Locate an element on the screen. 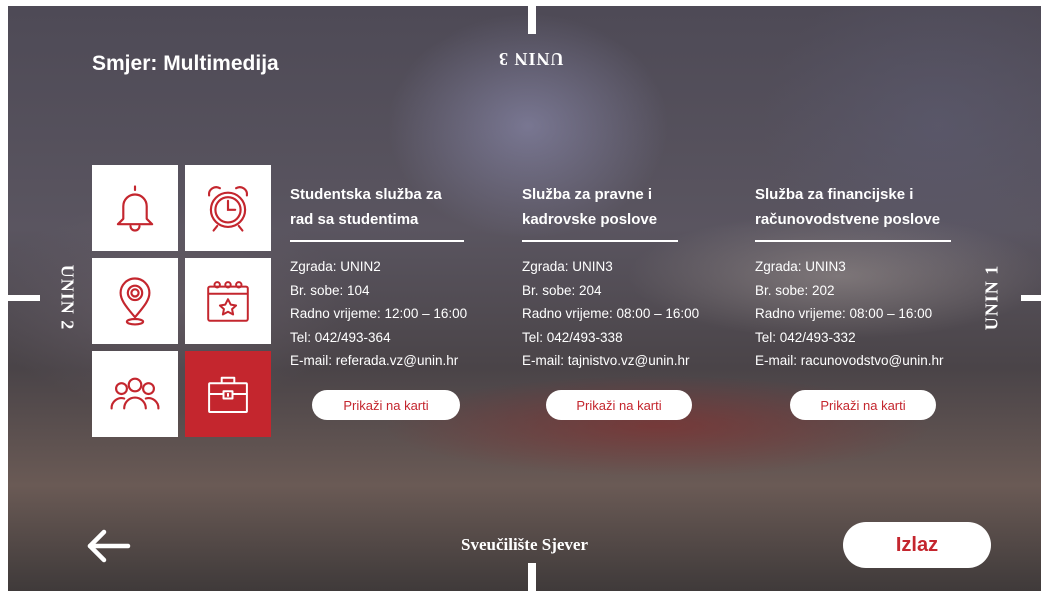  edge-label-top: UNIN 3 is located at coordinates (531, 59).